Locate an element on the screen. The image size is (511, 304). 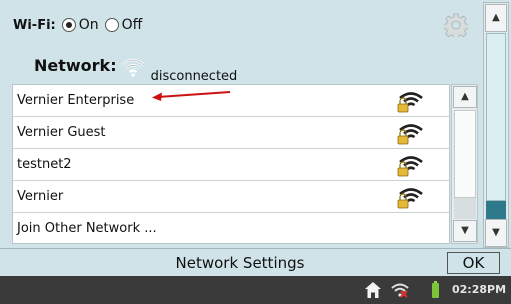
wifi-off-radio is located at coordinates (111, 25).